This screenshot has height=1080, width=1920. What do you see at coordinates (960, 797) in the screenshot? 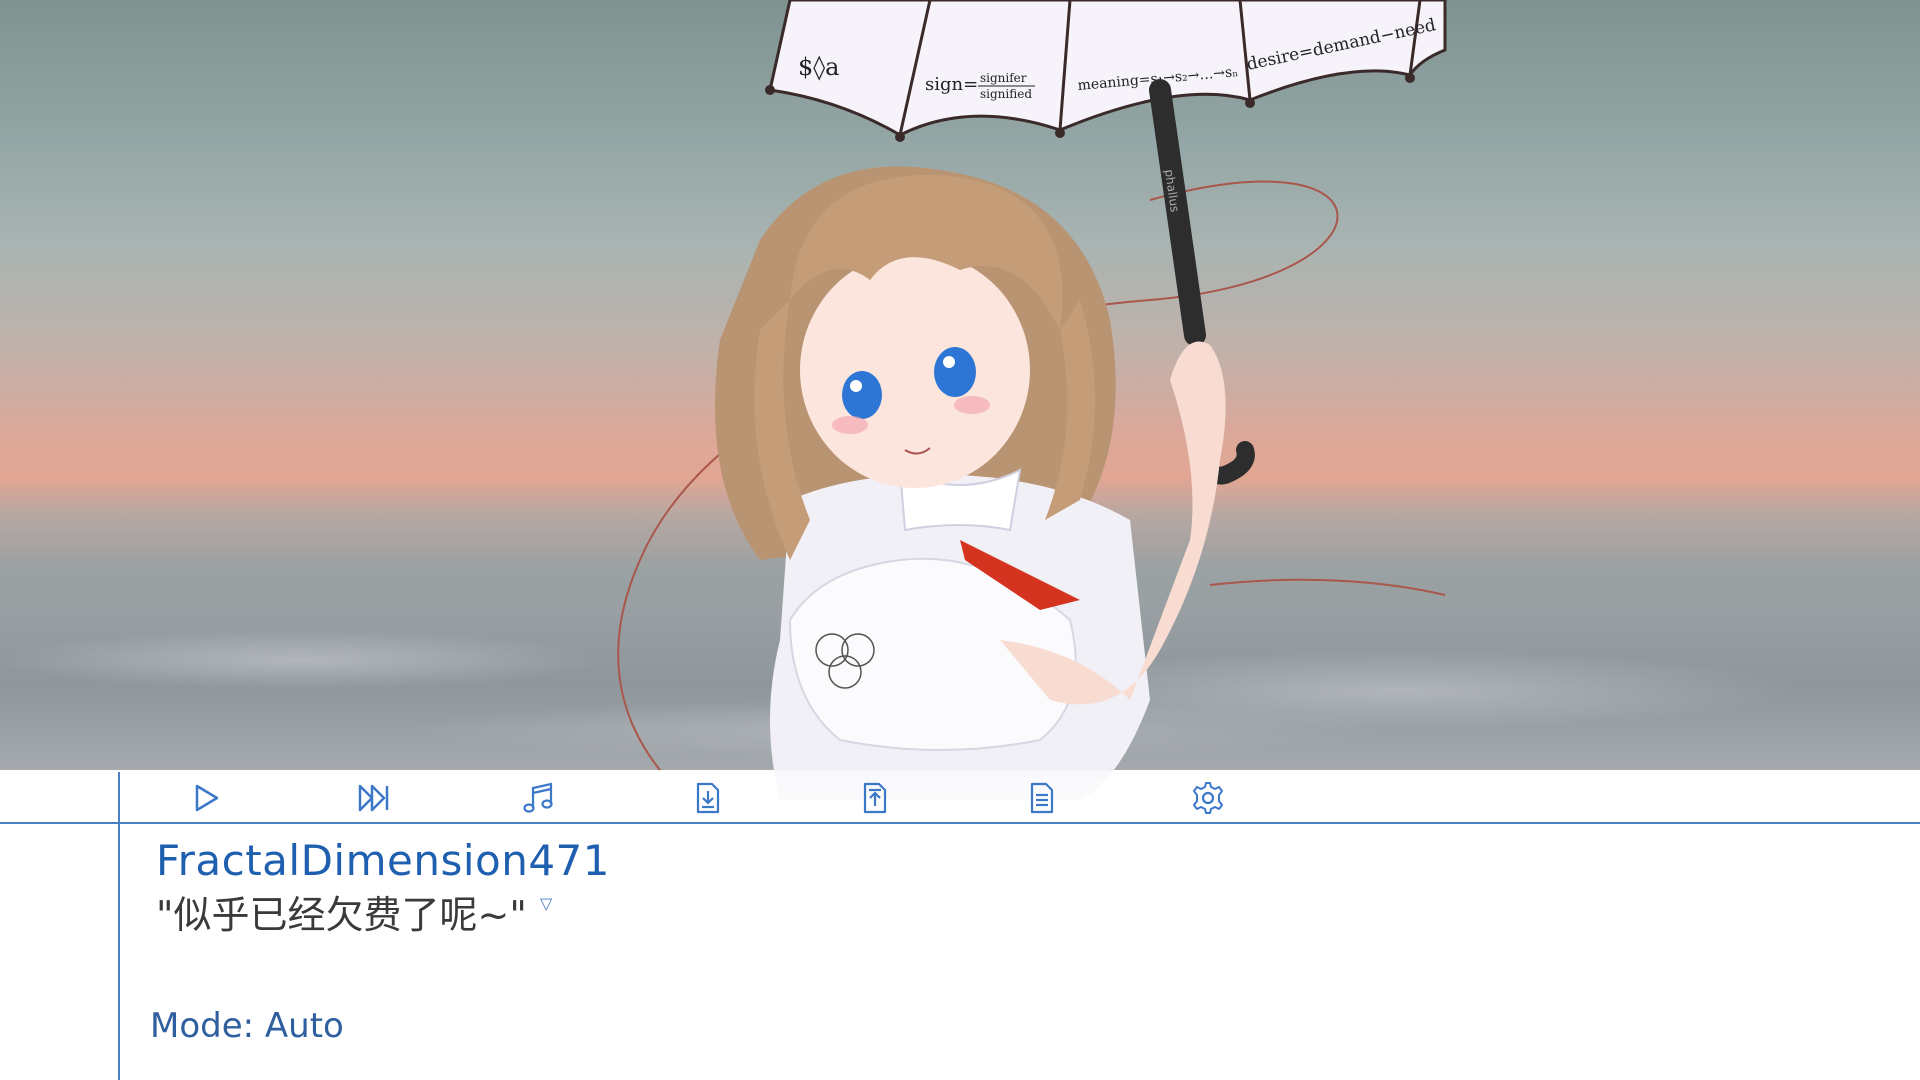
I see `quick-menu-bar` at bounding box center [960, 797].